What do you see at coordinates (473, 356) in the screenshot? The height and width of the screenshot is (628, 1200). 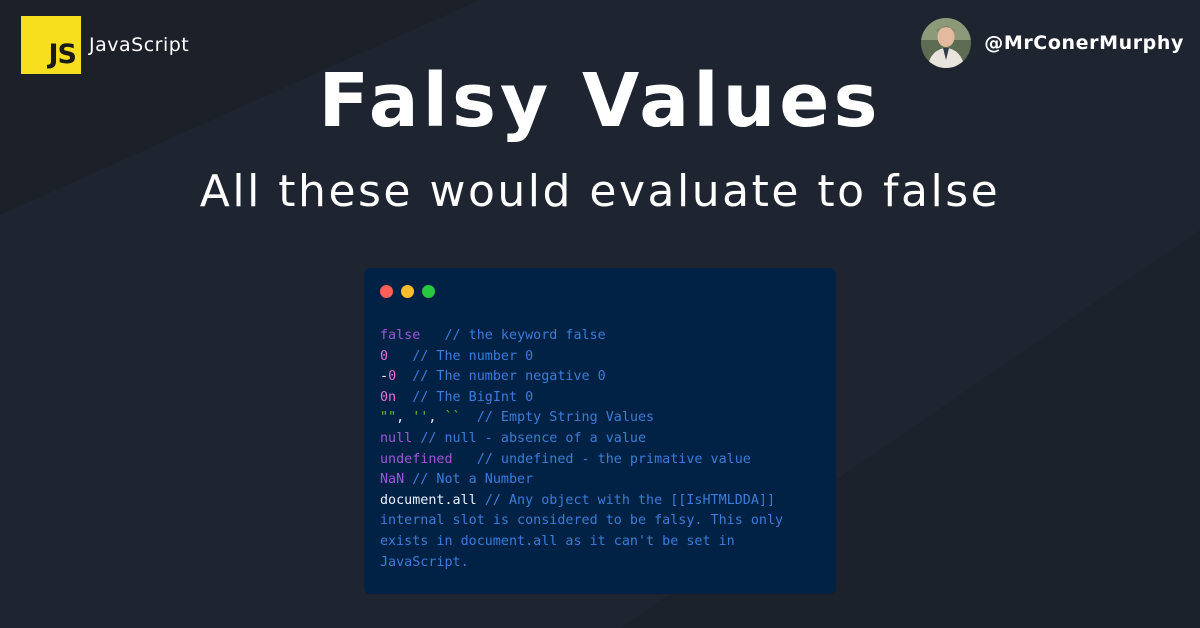 I see `code-token-comment: // The number 0` at bounding box center [473, 356].